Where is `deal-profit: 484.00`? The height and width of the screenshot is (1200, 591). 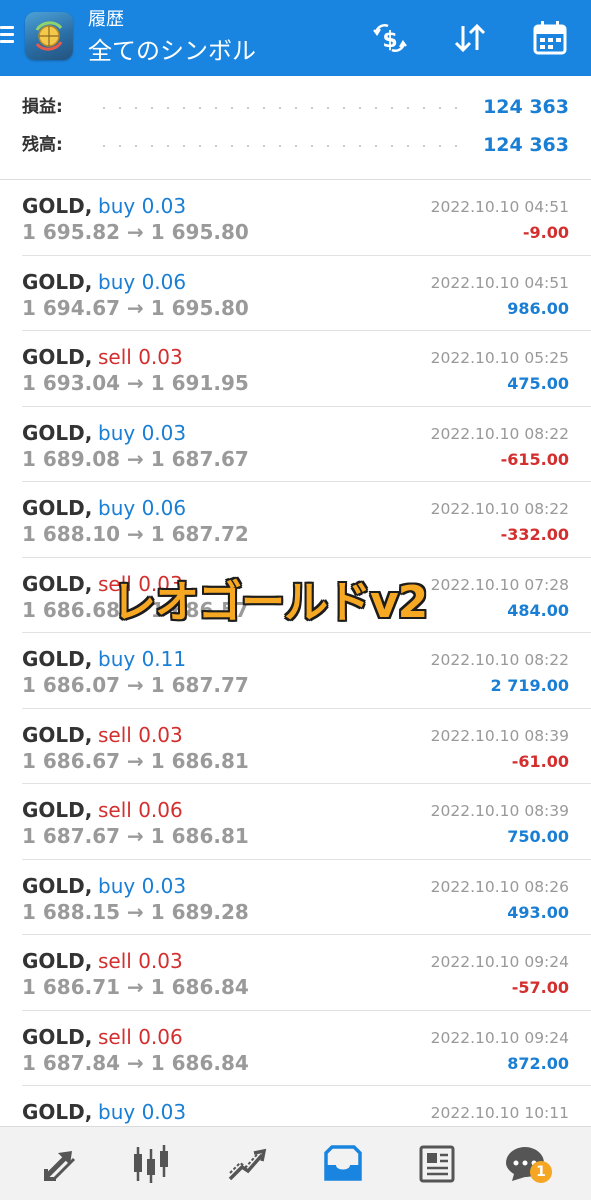 deal-profit: 484.00 is located at coordinates (538, 610).